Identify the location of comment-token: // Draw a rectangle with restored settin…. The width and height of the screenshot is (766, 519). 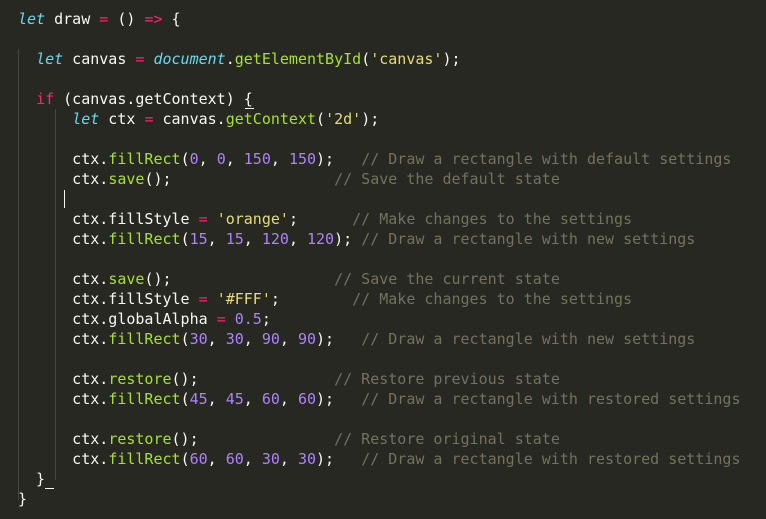
(551, 459).